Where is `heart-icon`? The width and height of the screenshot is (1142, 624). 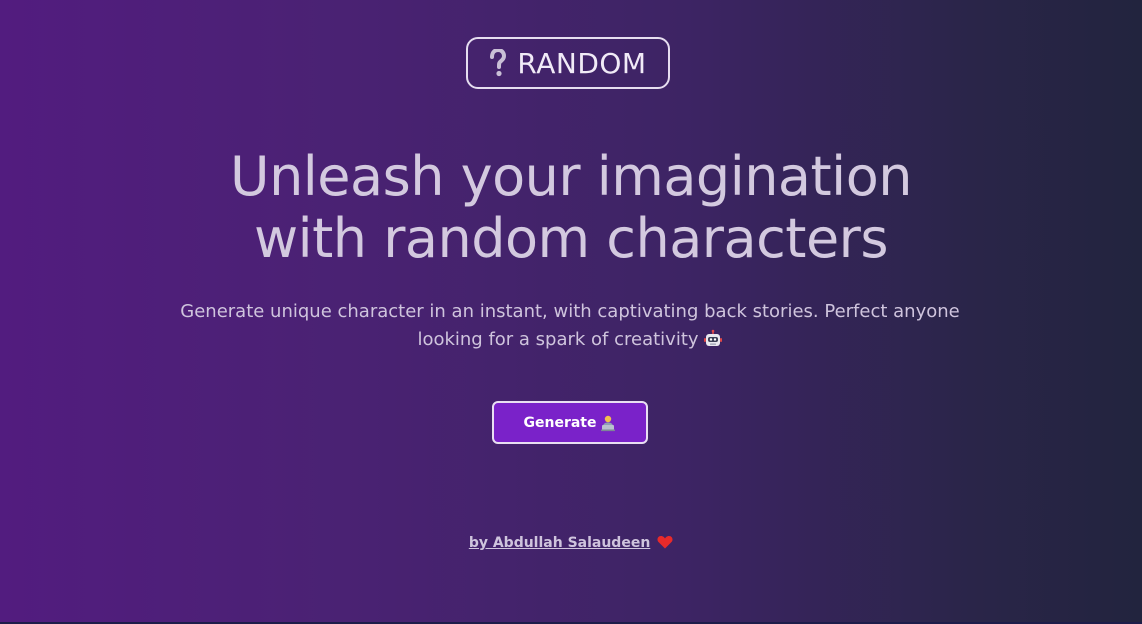 heart-icon is located at coordinates (665, 542).